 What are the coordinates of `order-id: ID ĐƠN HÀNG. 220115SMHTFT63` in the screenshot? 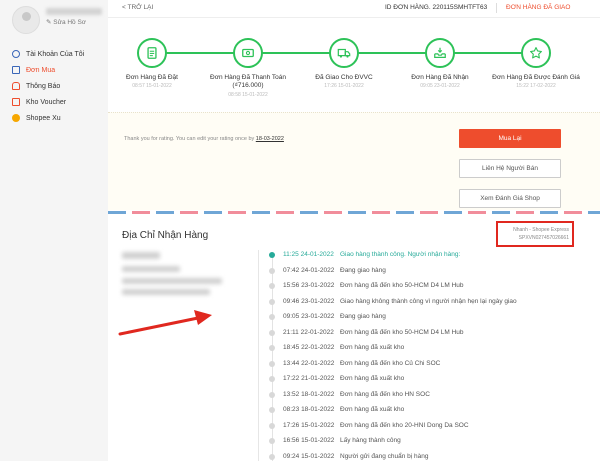 It's located at (436, 7).